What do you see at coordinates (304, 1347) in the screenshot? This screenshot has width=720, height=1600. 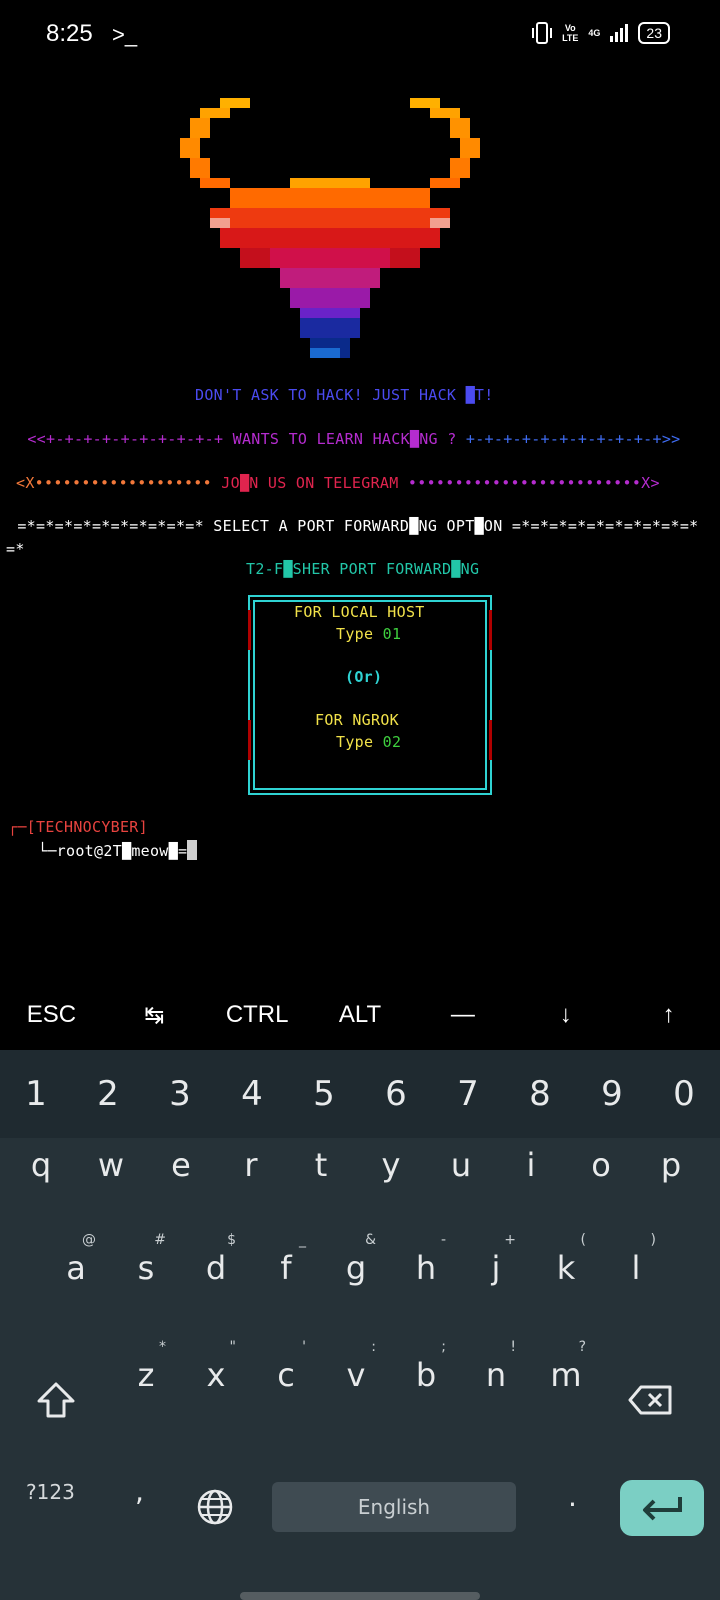 I see `key-hint: '` at bounding box center [304, 1347].